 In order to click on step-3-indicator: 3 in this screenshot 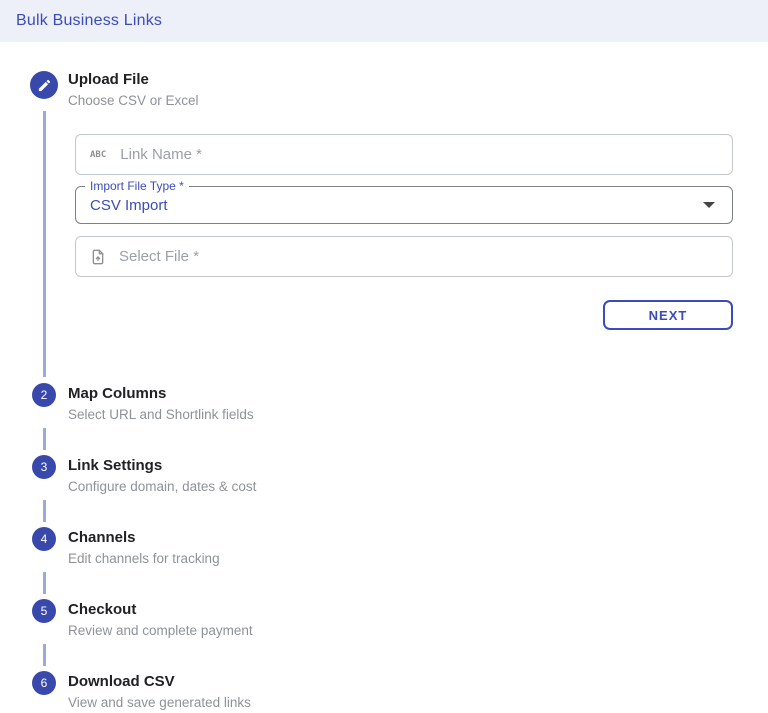, I will do `click(44, 475)`.